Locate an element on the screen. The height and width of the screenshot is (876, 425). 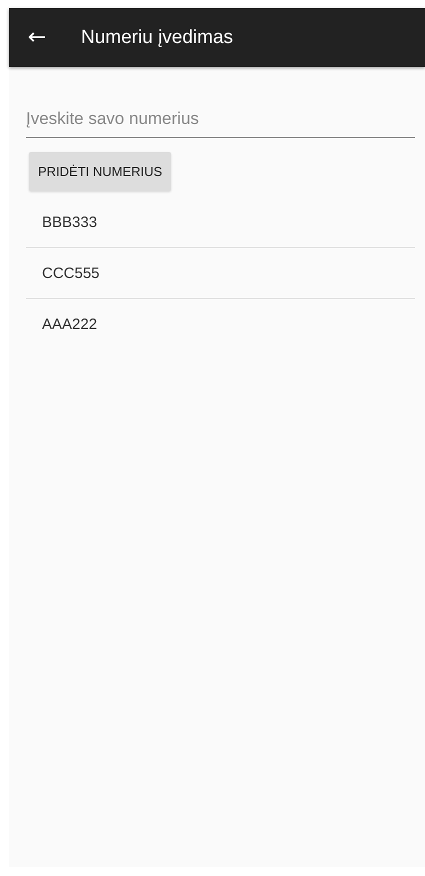
number-item: AAA222 is located at coordinates (70, 324).